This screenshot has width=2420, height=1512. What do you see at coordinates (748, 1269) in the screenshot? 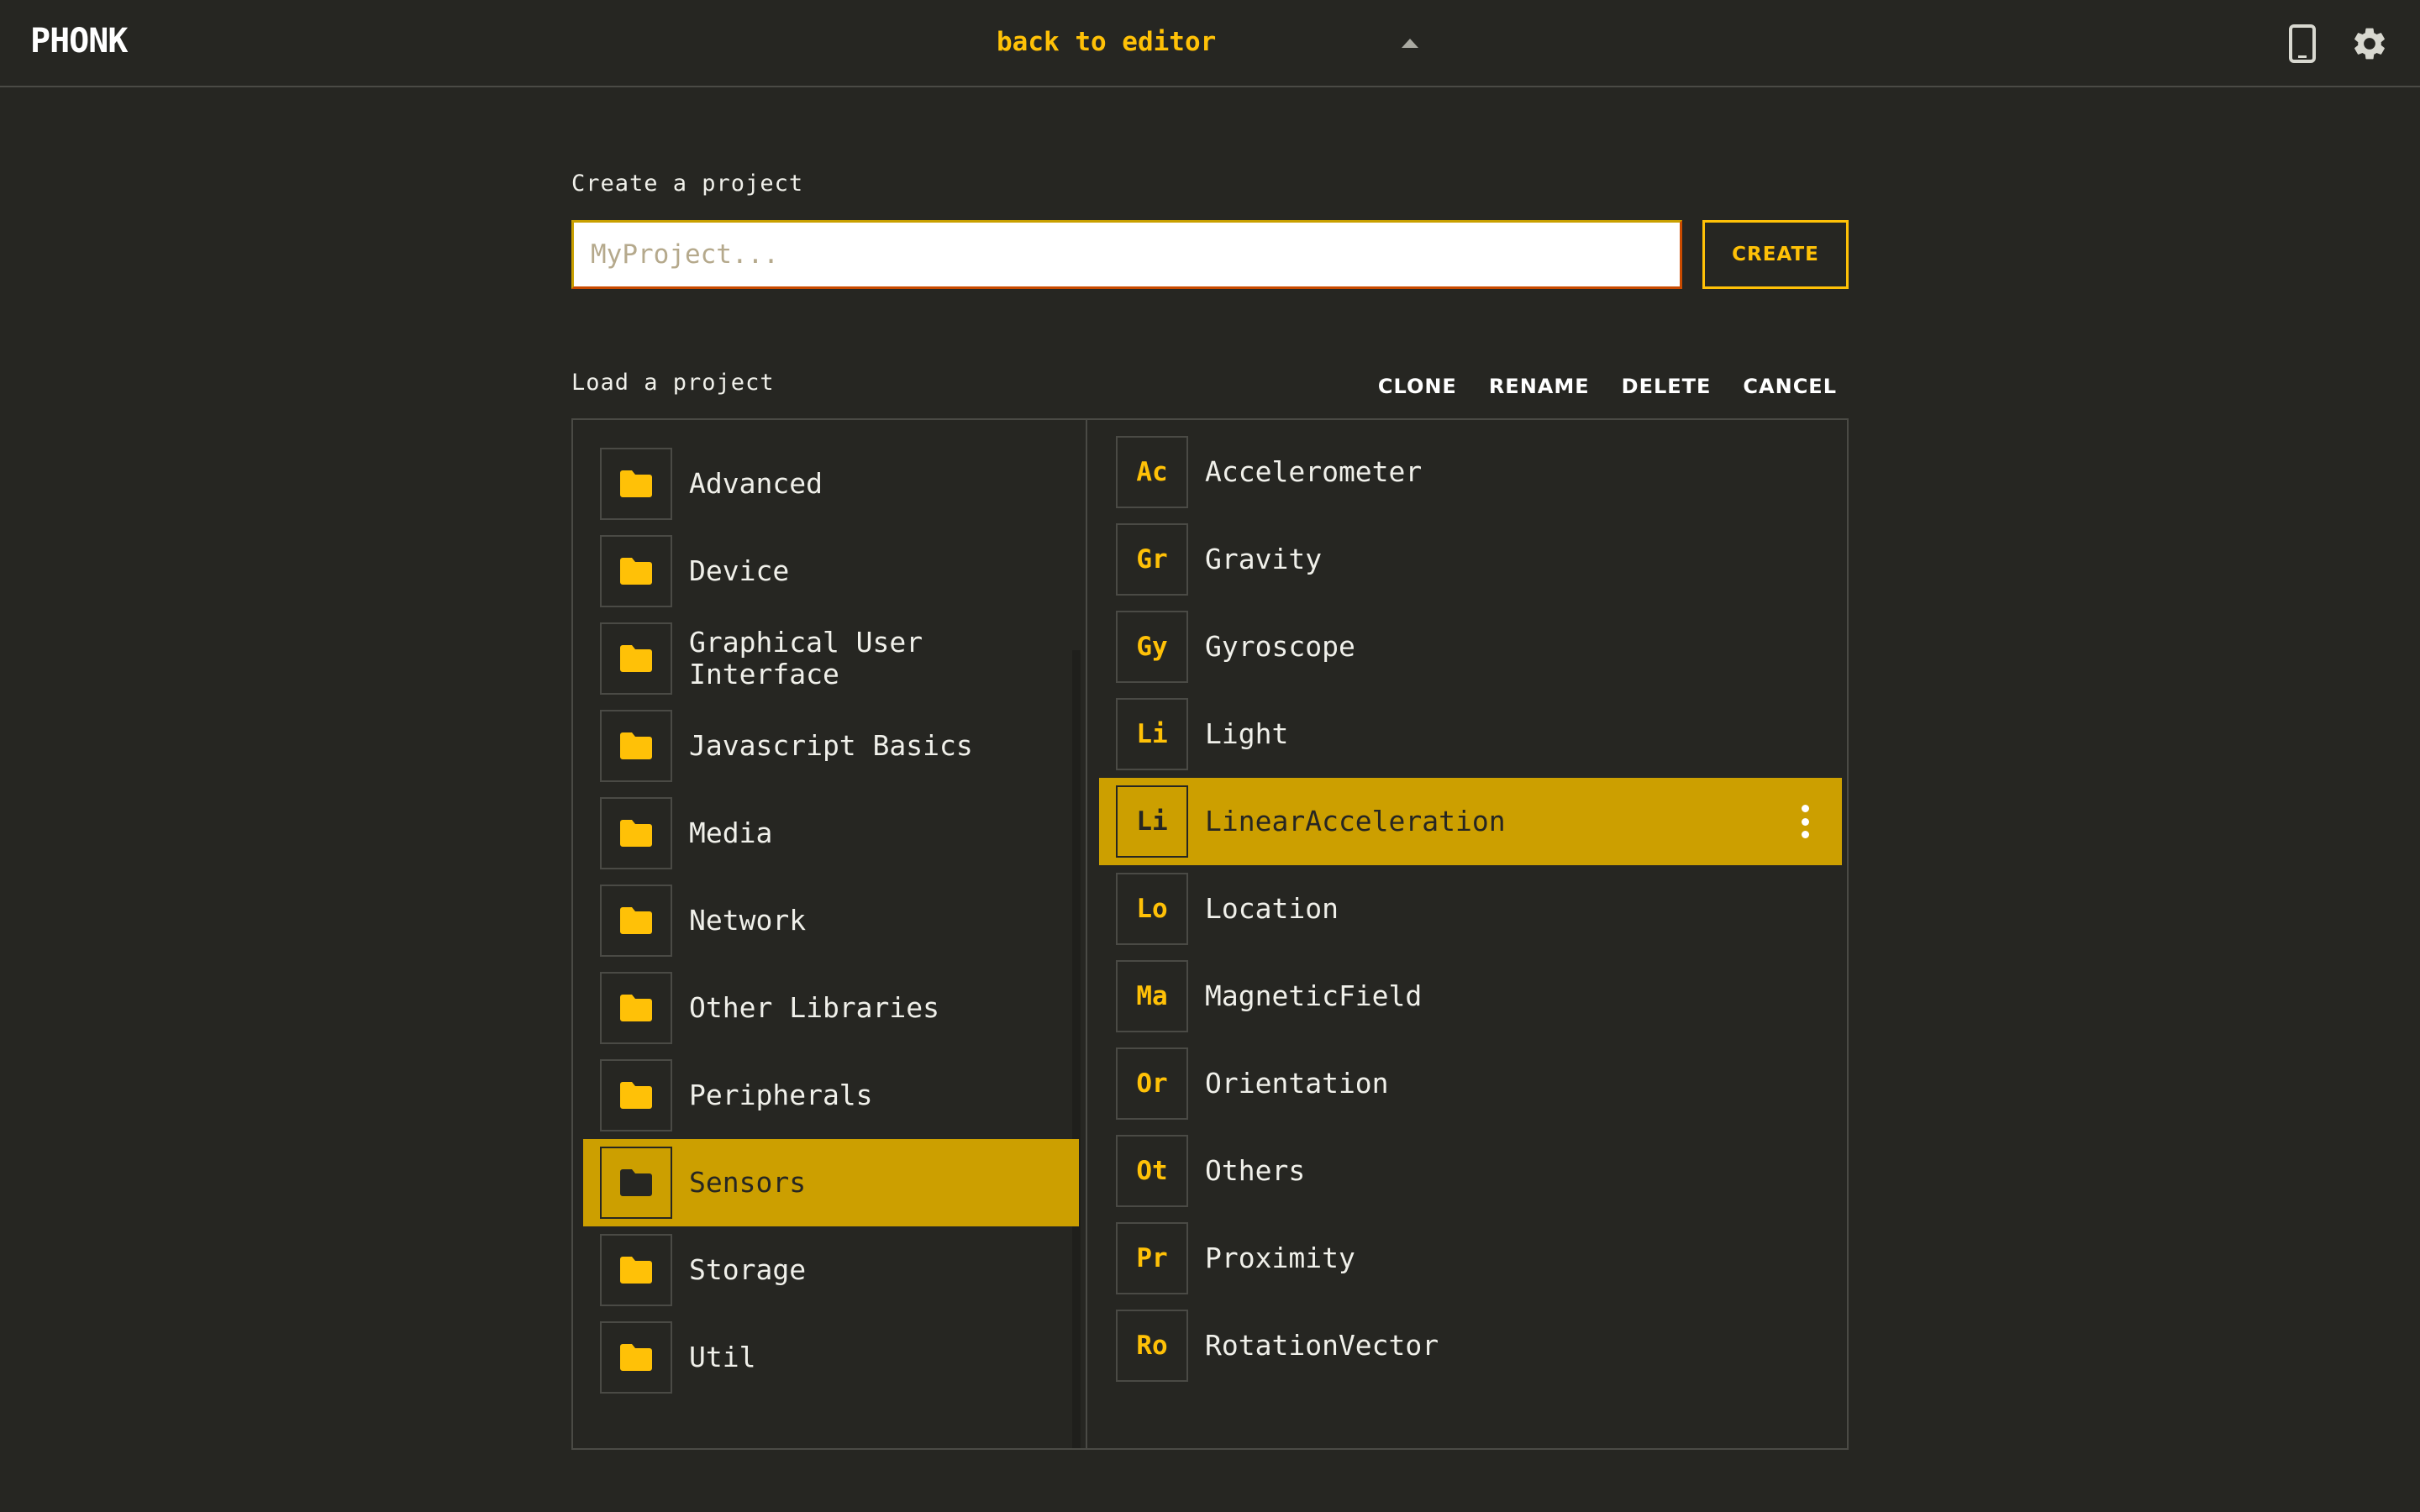
I see `folder-label: Storage` at bounding box center [748, 1269].